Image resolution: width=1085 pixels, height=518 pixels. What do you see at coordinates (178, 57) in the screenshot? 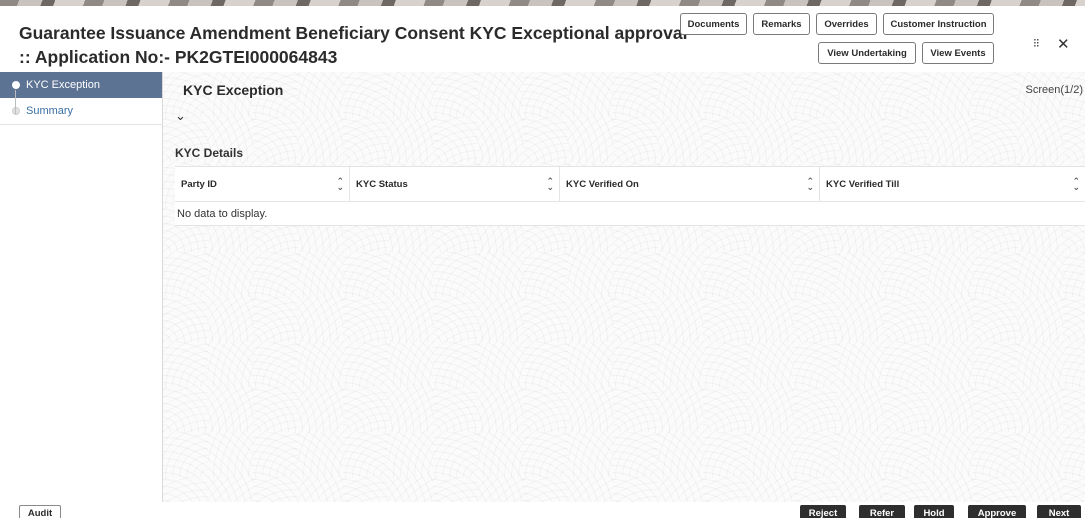
I see `application-number: :: Application No:- PK2GTEI000064843` at bounding box center [178, 57].